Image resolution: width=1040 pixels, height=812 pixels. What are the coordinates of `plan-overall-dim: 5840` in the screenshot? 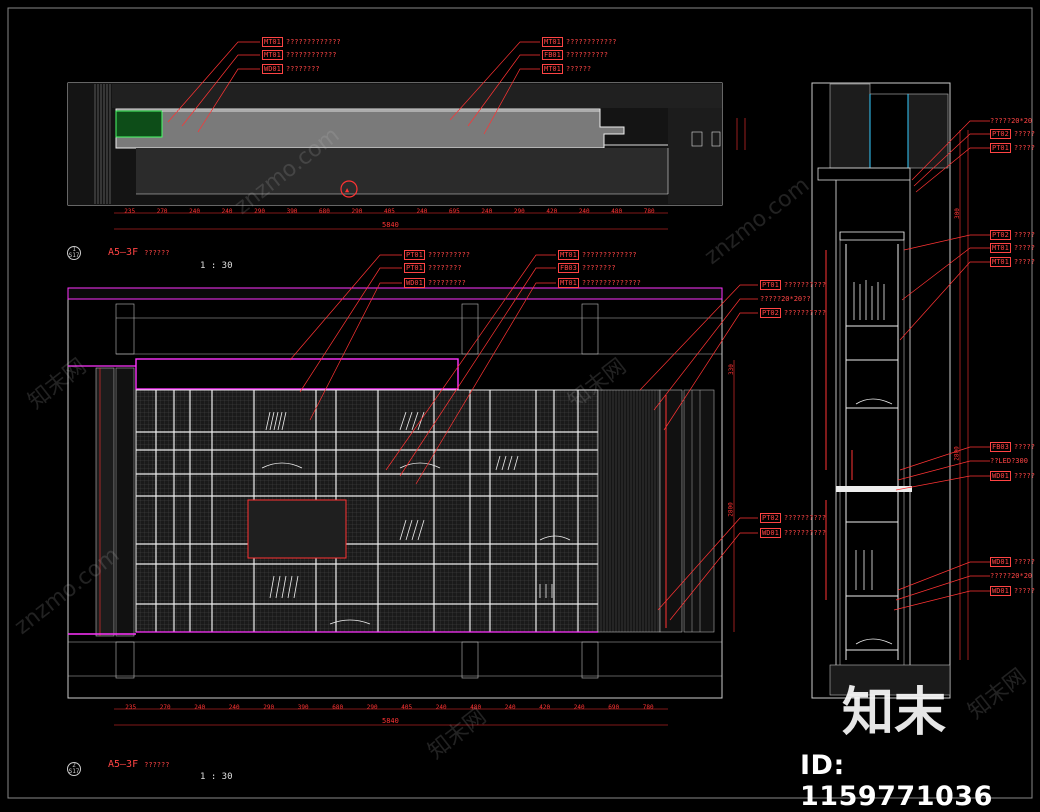 It's located at (390, 225).